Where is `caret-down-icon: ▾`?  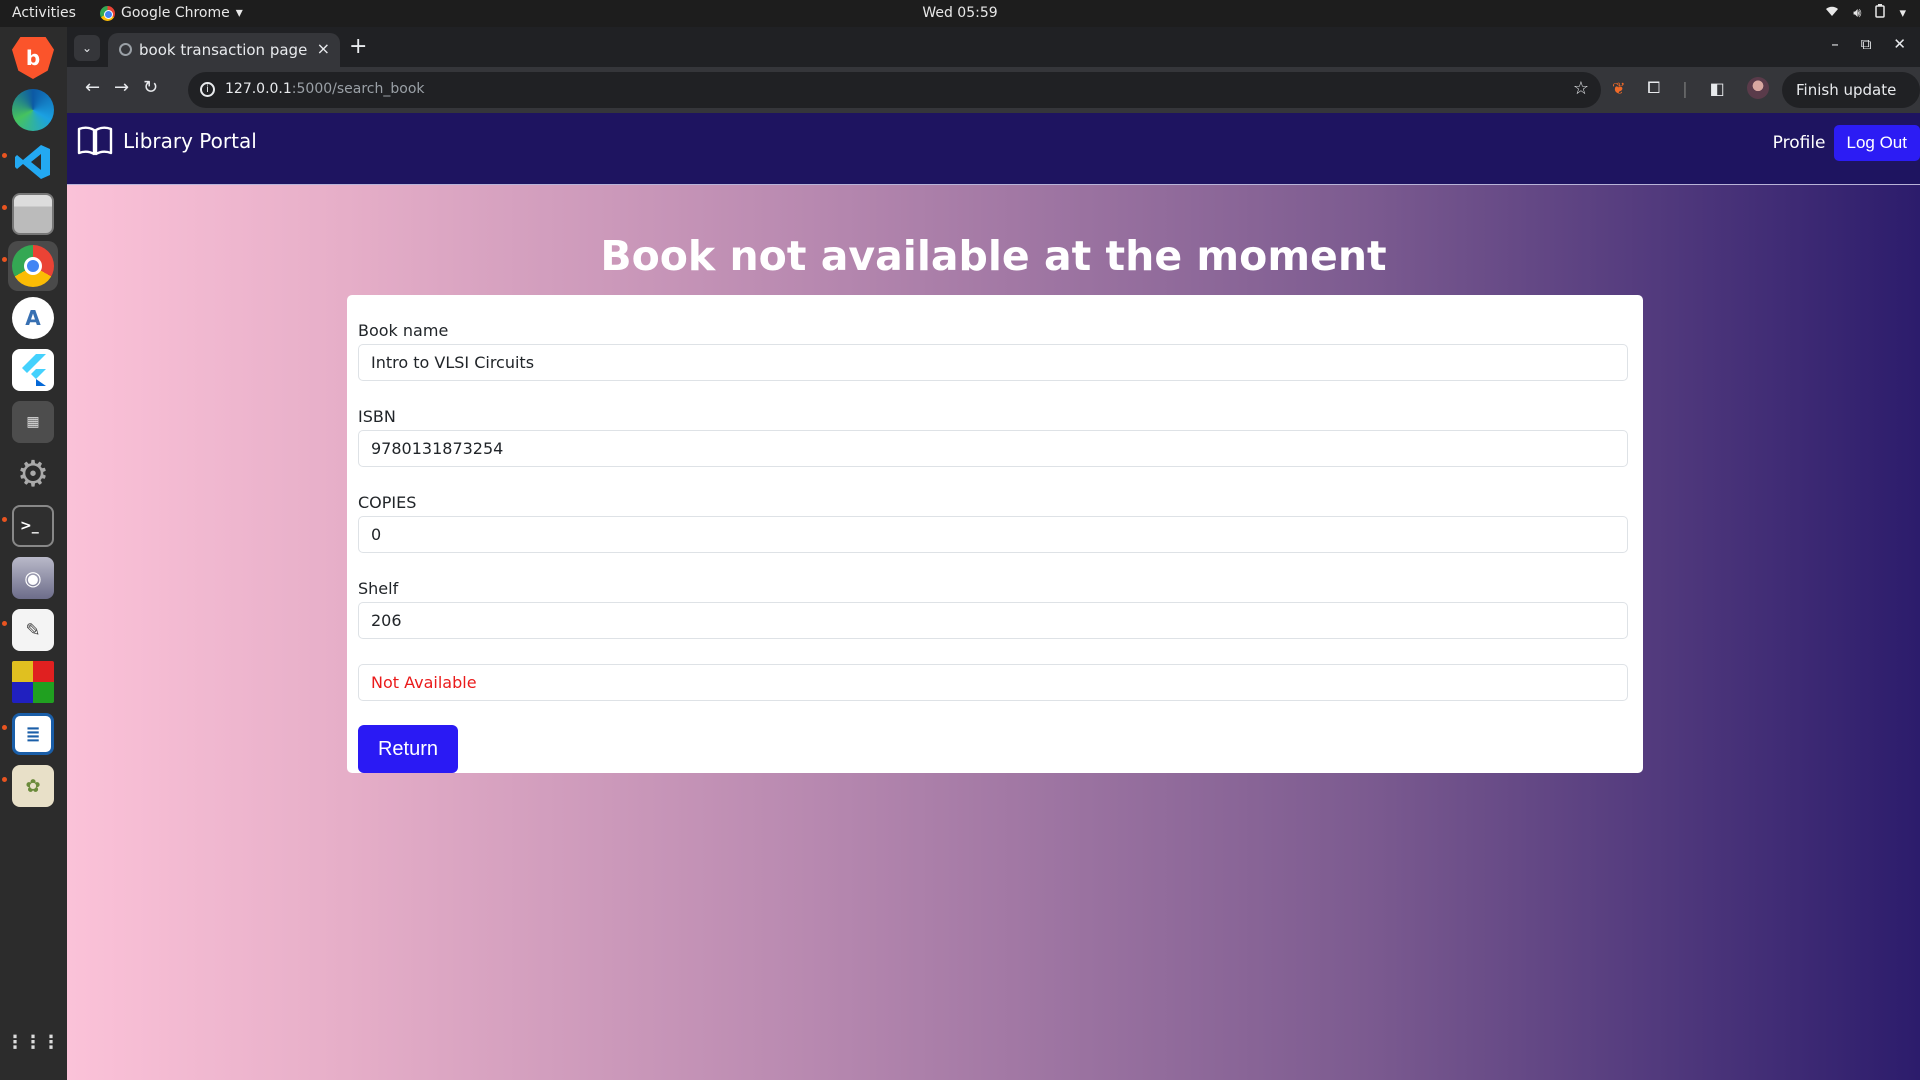
caret-down-icon: ▾ is located at coordinates (1902, 13).